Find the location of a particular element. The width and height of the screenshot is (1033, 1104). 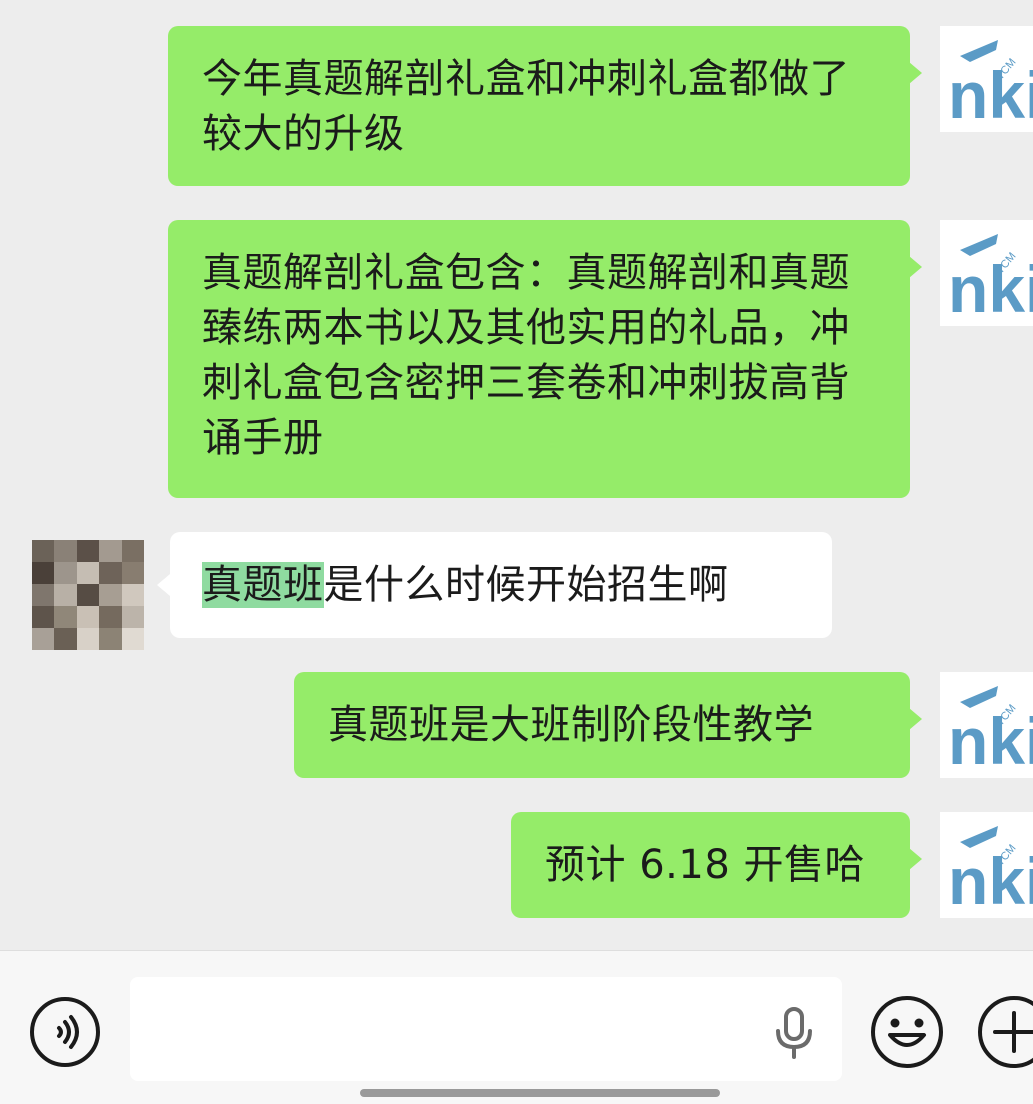

message-bubble-outgoing: 真题班是大班制阶段性教学 is located at coordinates (602, 725).